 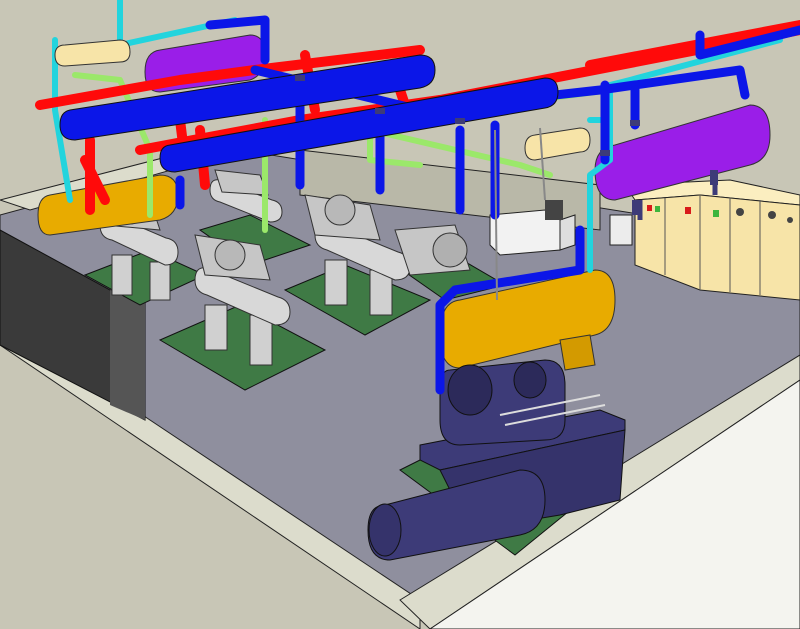 What do you see at coordinates (557, 144) in the screenshot?
I see `cream-header-right` at bounding box center [557, 144].